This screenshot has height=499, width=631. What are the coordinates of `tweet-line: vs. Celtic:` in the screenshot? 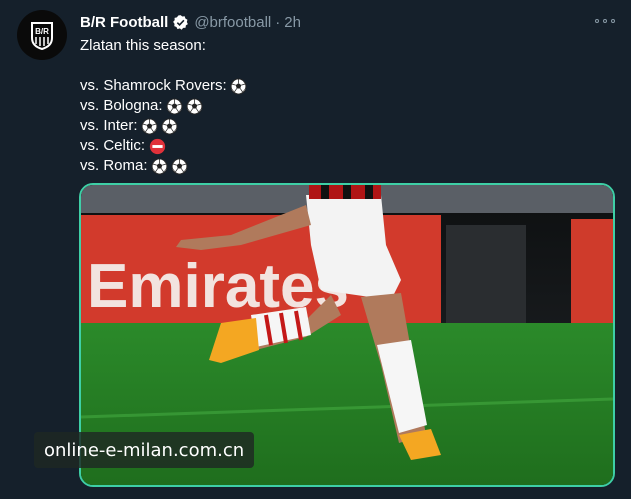 It's located at (340, 146).